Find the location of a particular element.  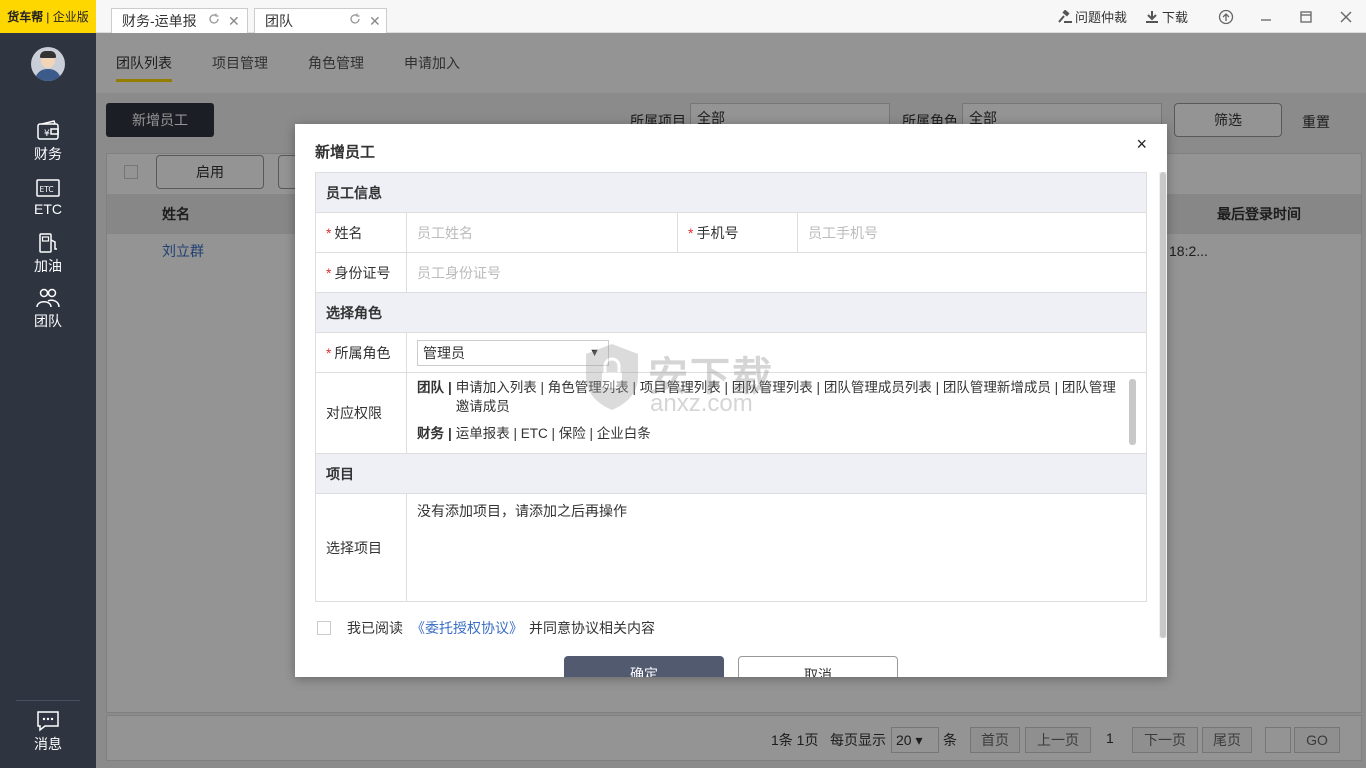

section-select-role: 选择角色 is located at coordinates (731, 313).